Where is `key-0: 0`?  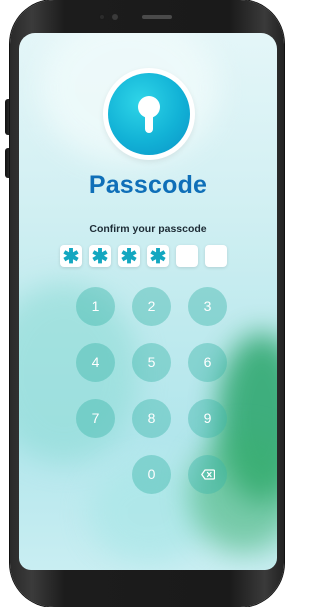 key-0: 0 is located at coordinates (151, 474).